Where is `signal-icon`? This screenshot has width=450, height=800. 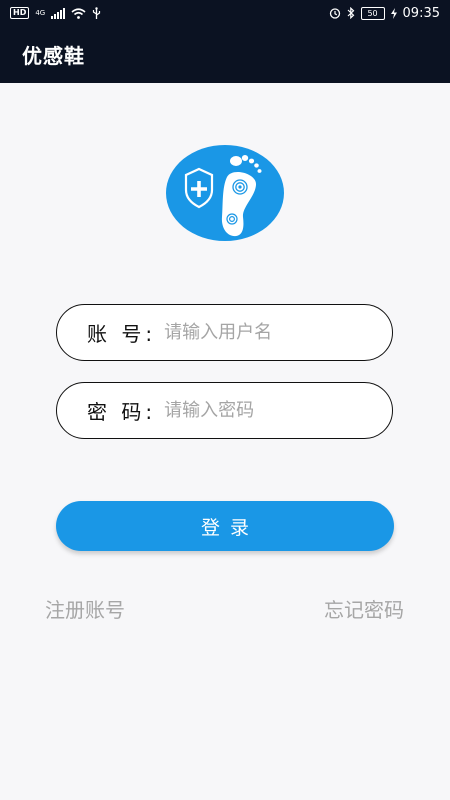 signal-icon is located at coordinates (58, 13).